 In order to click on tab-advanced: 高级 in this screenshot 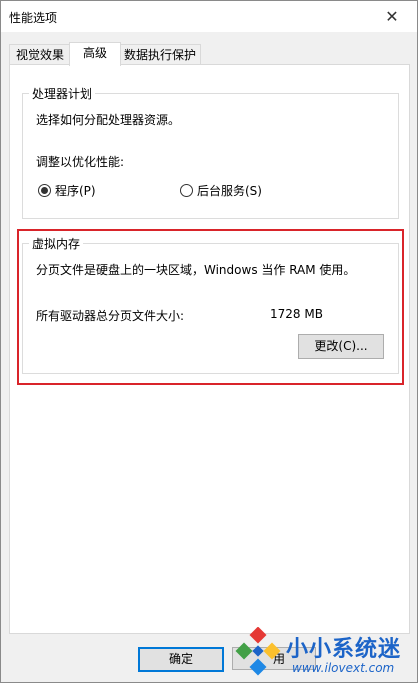, I will do `click(95, 54)`.